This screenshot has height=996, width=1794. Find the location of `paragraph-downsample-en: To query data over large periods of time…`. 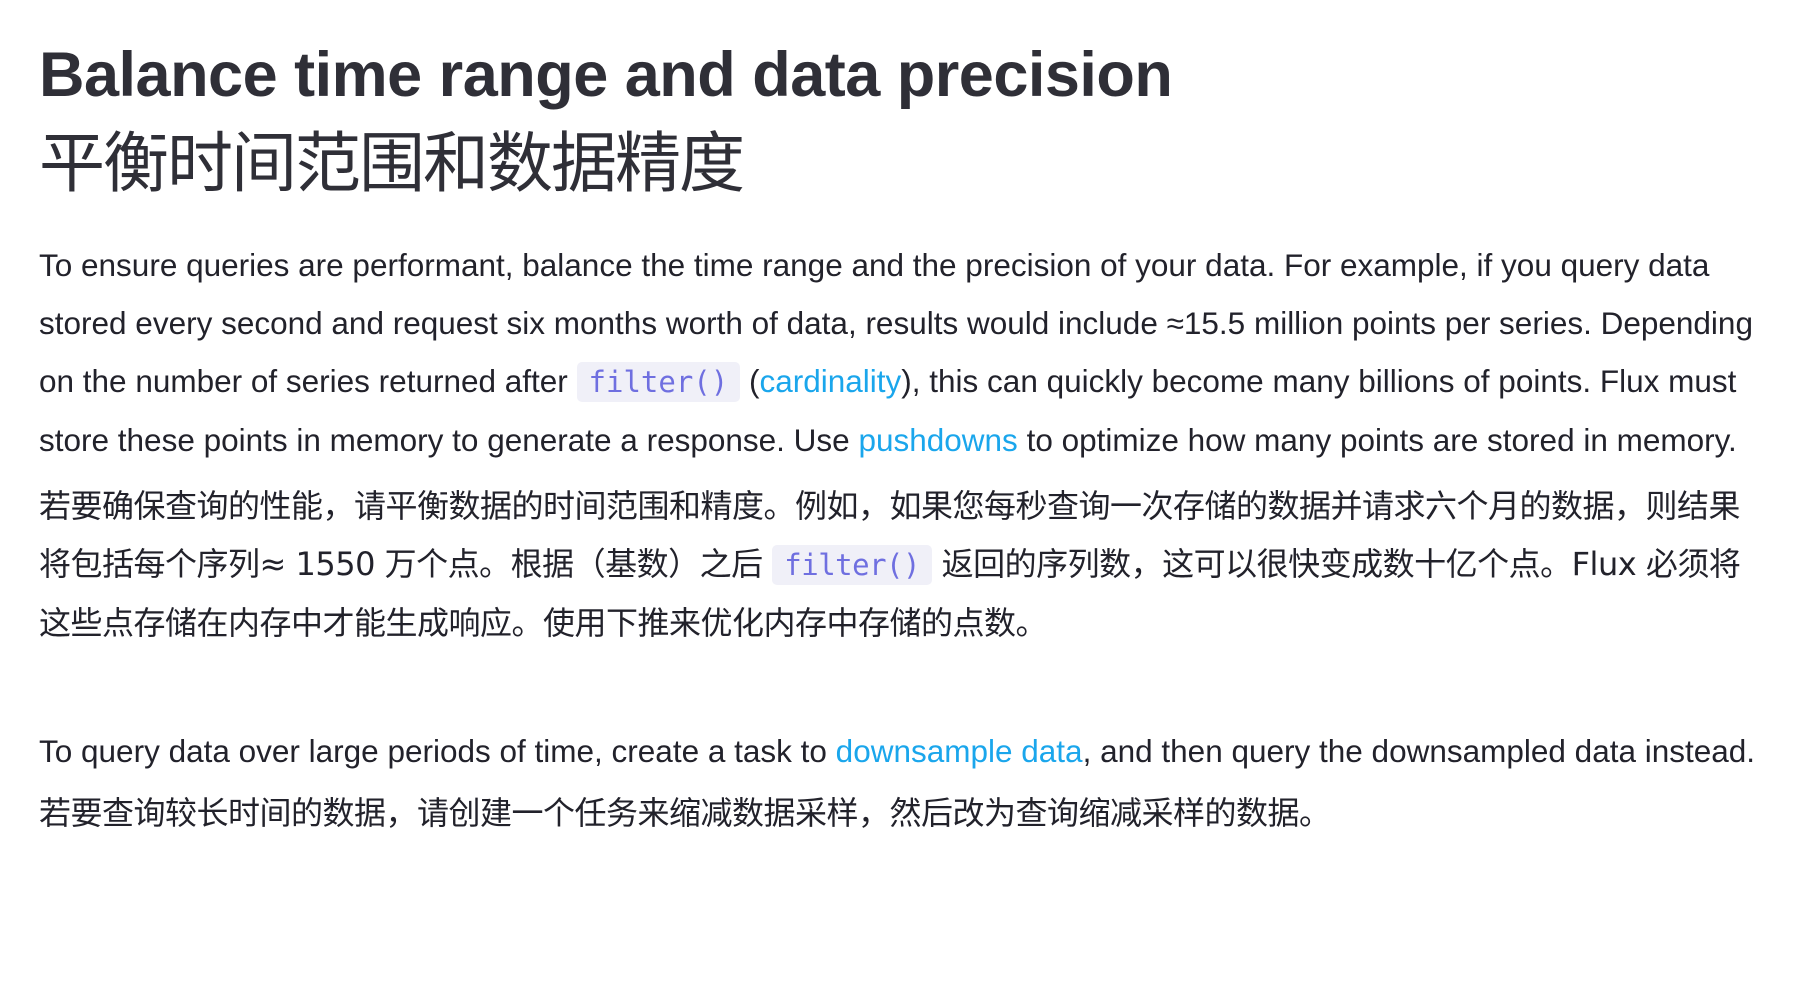

paragraph-downsample-en: To query data over large periods of time… is located at coordinates (899, 751).